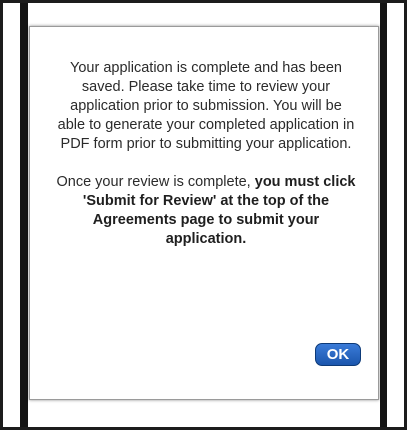 The image size is (407, 430). I want to click on dialog-message-plain-text: Once your review is complete,, so click(153, 182).